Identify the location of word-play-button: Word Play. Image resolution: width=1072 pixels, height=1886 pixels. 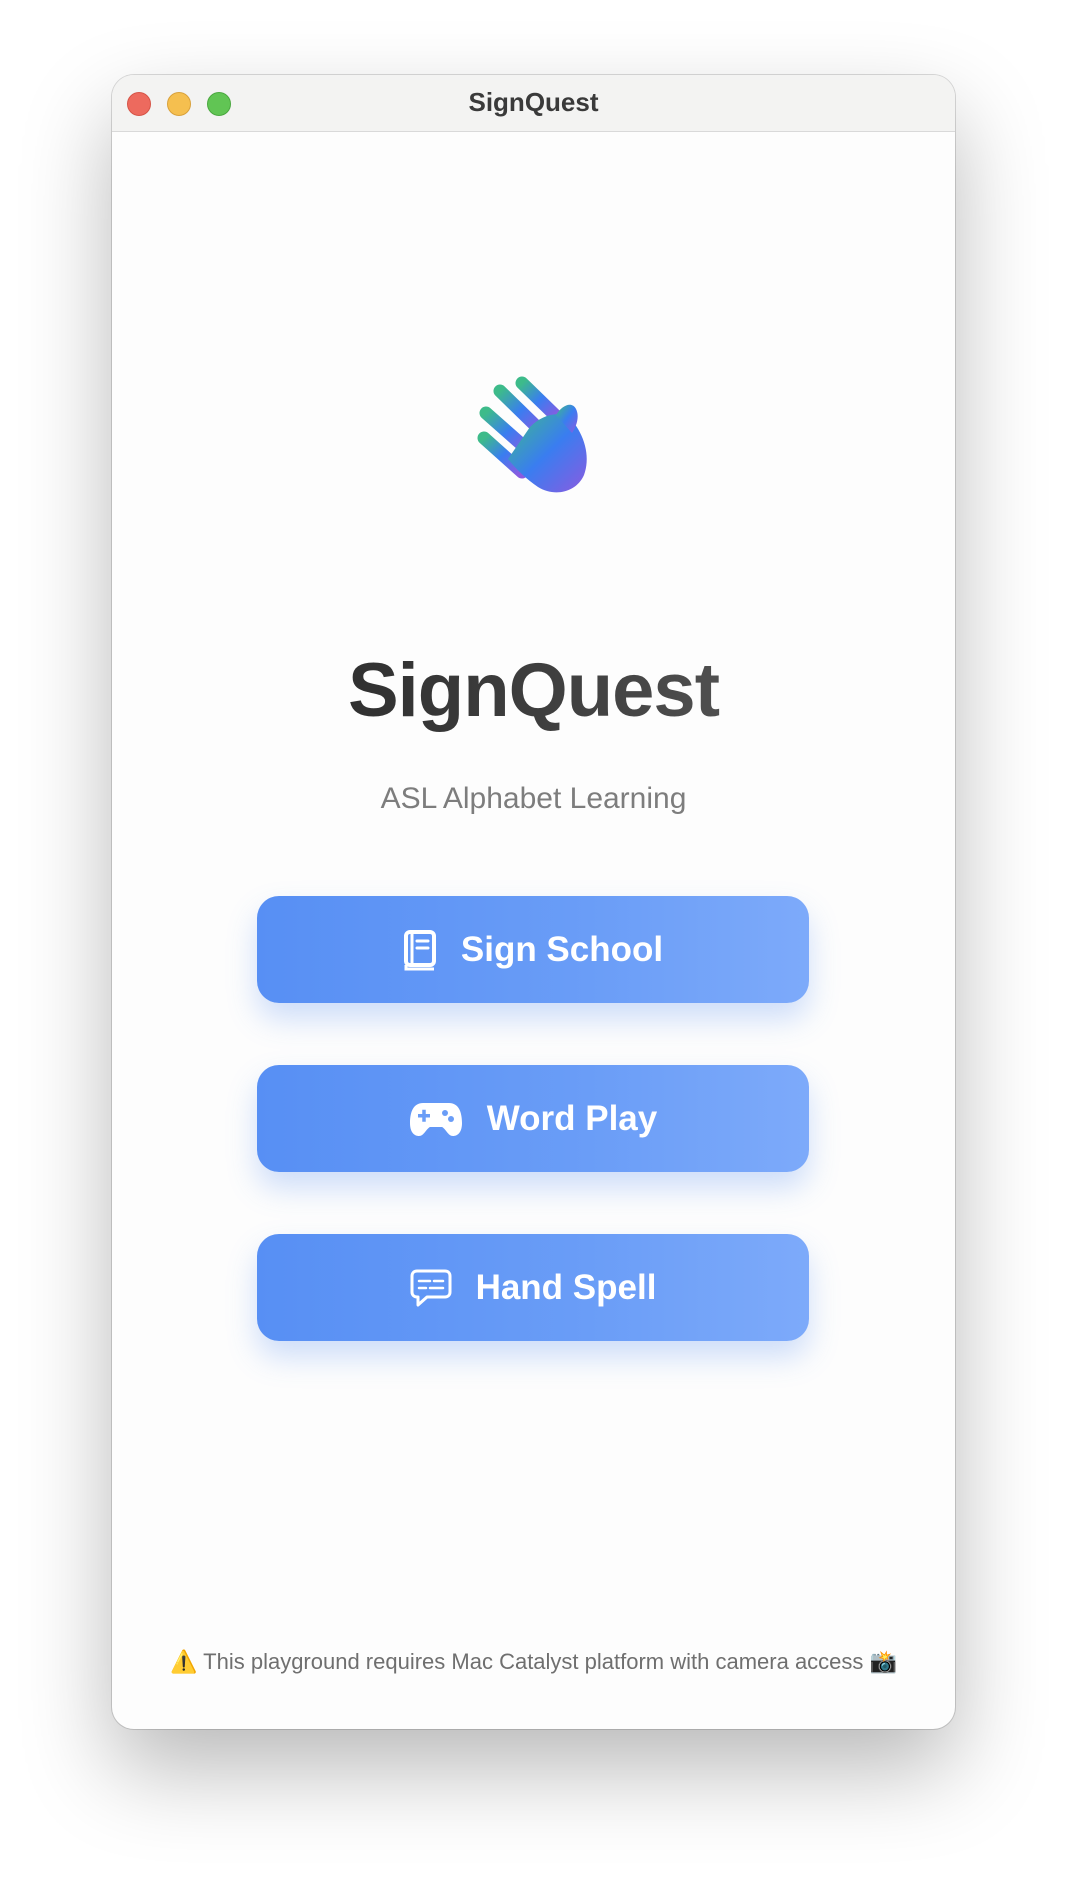
(533, 1118).